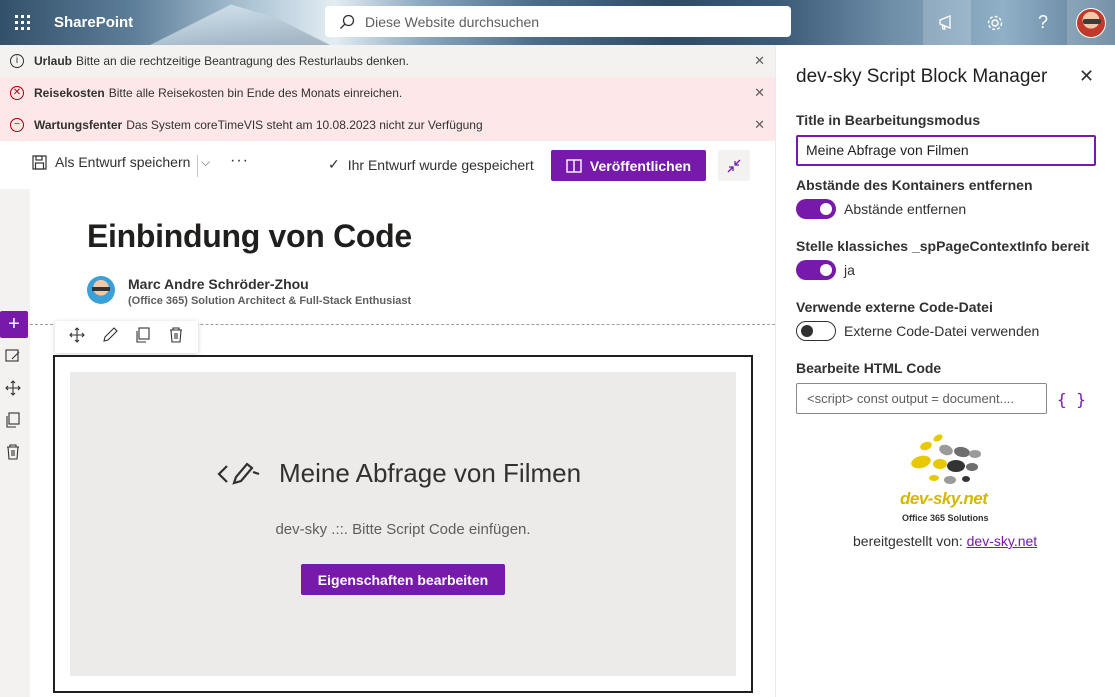 This screenshot has height=697, width=1115. What do you see at coordinates (914, 185) in the screenshot?
I see `spacing-label: Abstände des Kontainers entfernen` at bounding box center [914, 185].